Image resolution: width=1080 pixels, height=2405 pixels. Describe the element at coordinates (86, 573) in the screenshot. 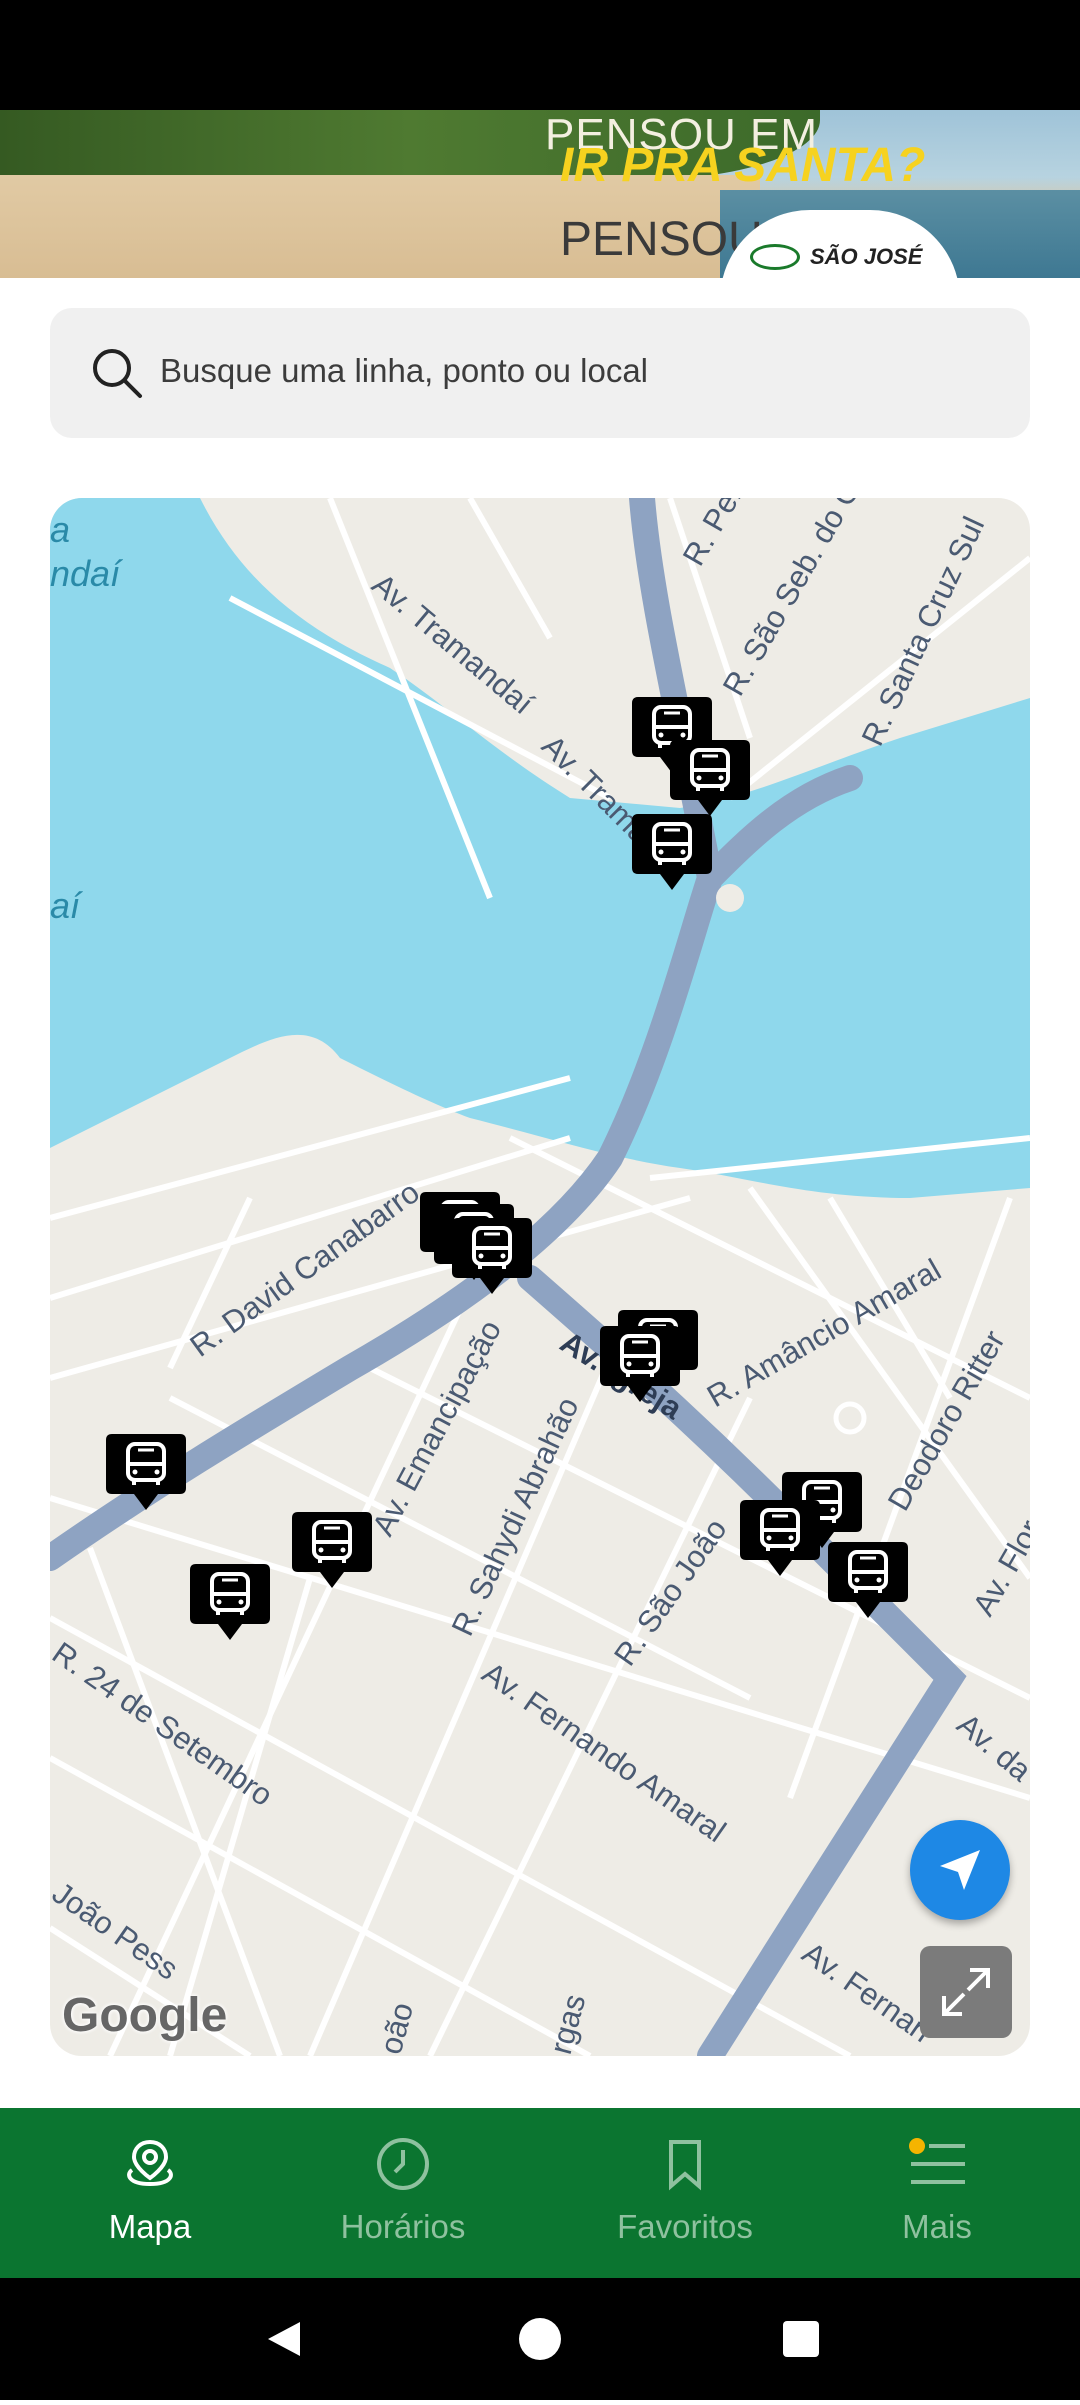

I see `water-label-ndai: ndaí` at that location.